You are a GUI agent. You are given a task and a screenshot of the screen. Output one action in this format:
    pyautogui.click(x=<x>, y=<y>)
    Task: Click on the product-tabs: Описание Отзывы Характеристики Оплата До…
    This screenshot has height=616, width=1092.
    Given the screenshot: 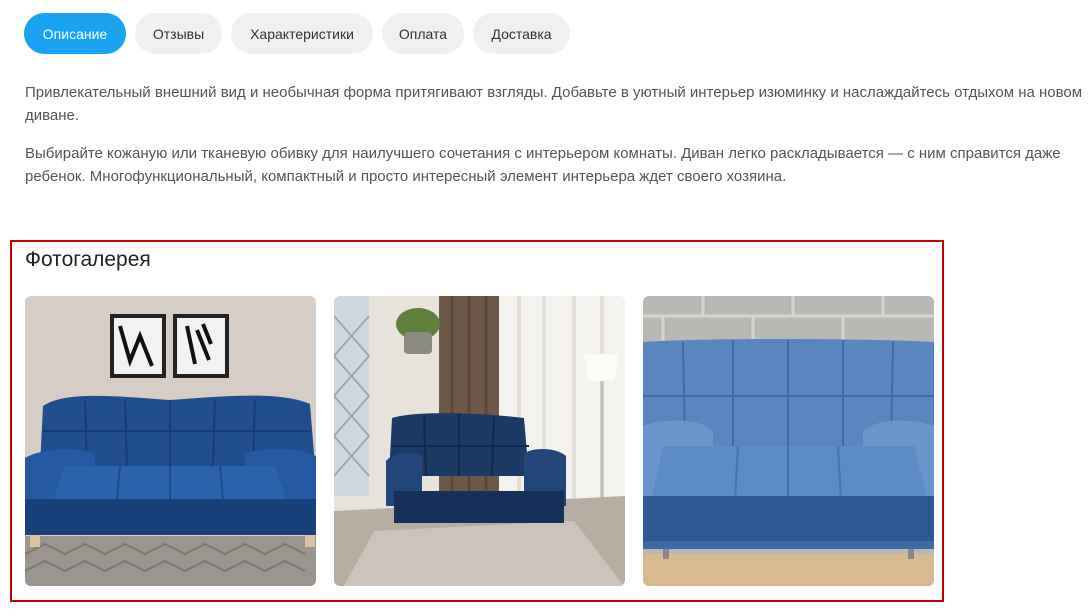 What is the action you would take?
    pyautogui.click(x=297, y=33)
    